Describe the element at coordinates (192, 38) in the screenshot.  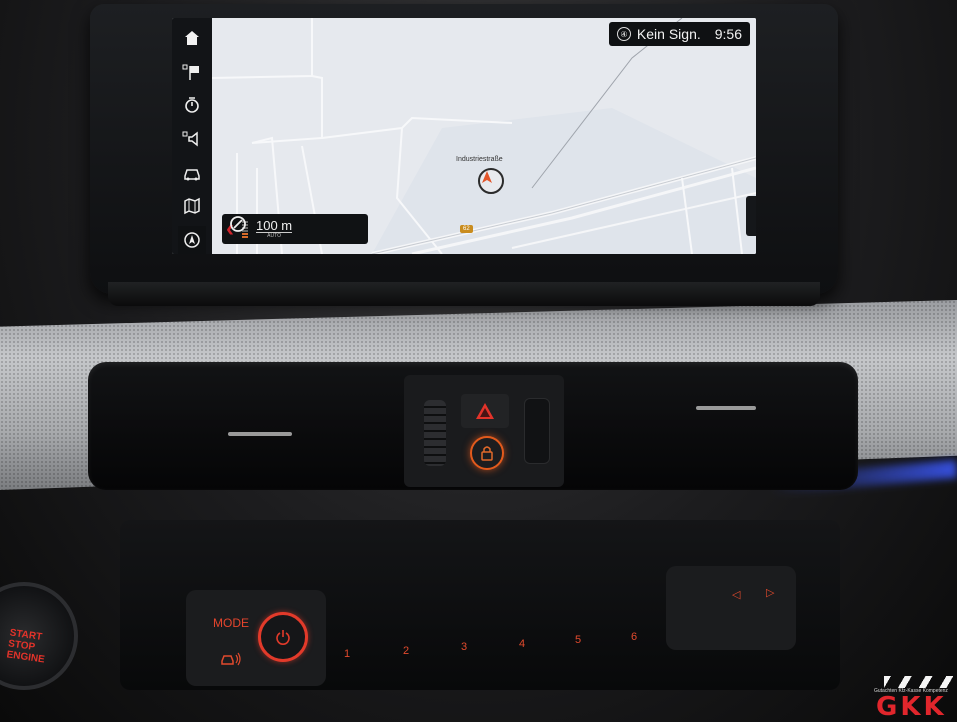
I see `home-icon` at that location.